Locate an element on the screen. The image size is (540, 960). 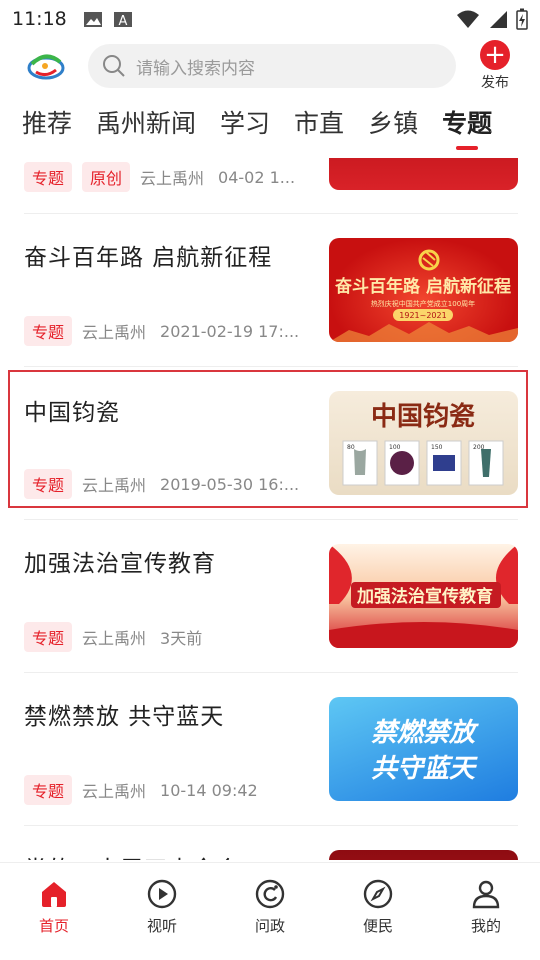
search-icon is located at coordinates (114, 66).